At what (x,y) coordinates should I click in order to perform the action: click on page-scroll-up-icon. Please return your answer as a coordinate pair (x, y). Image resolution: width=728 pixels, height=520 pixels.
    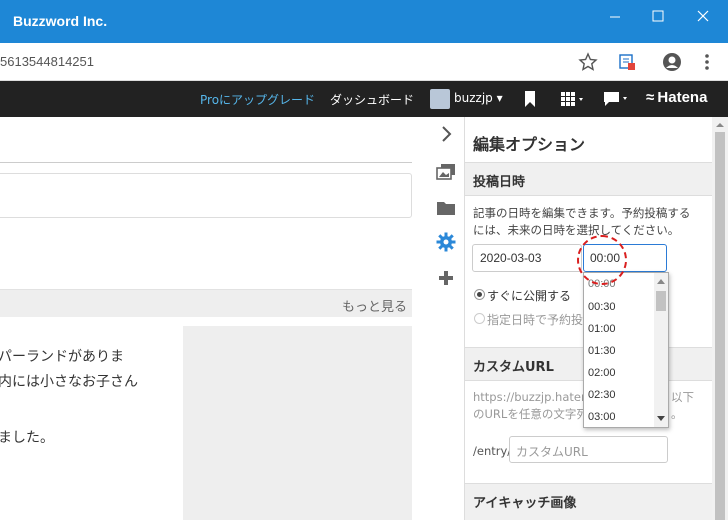
    Looking at the image, I should click on (720, 125).